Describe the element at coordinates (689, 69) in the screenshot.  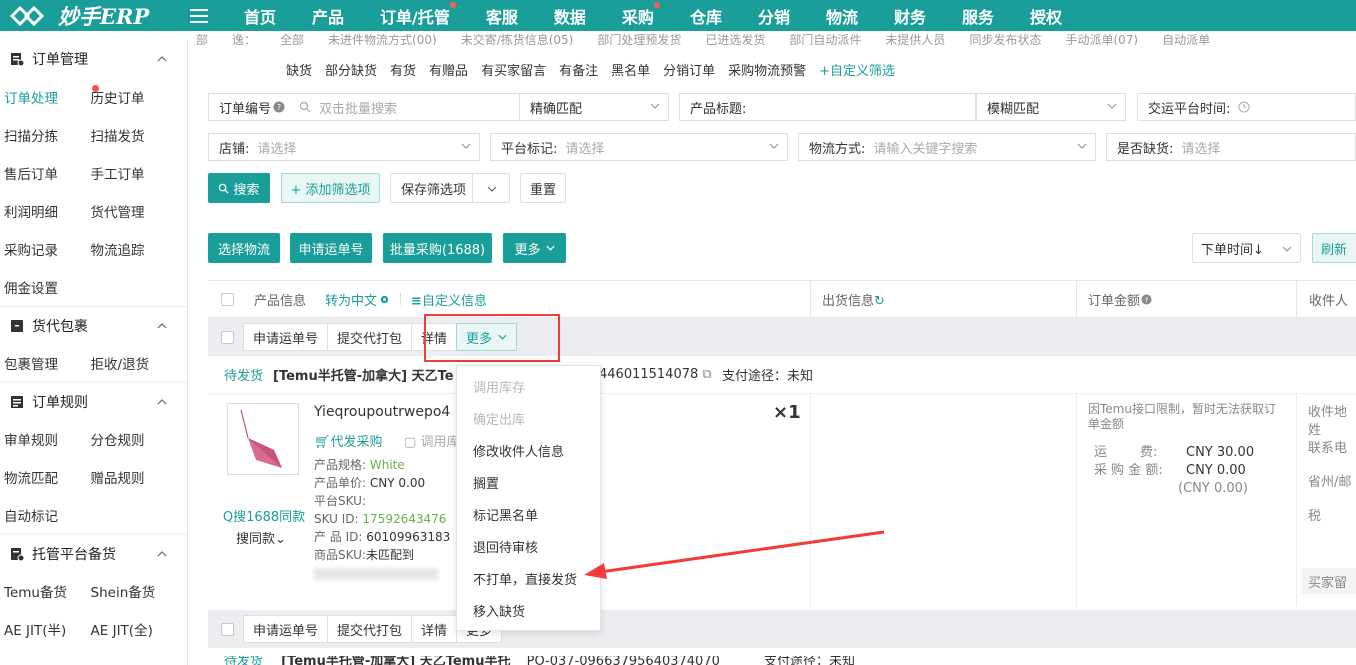
I see `quick-filter-item: 分销订单` at that location.